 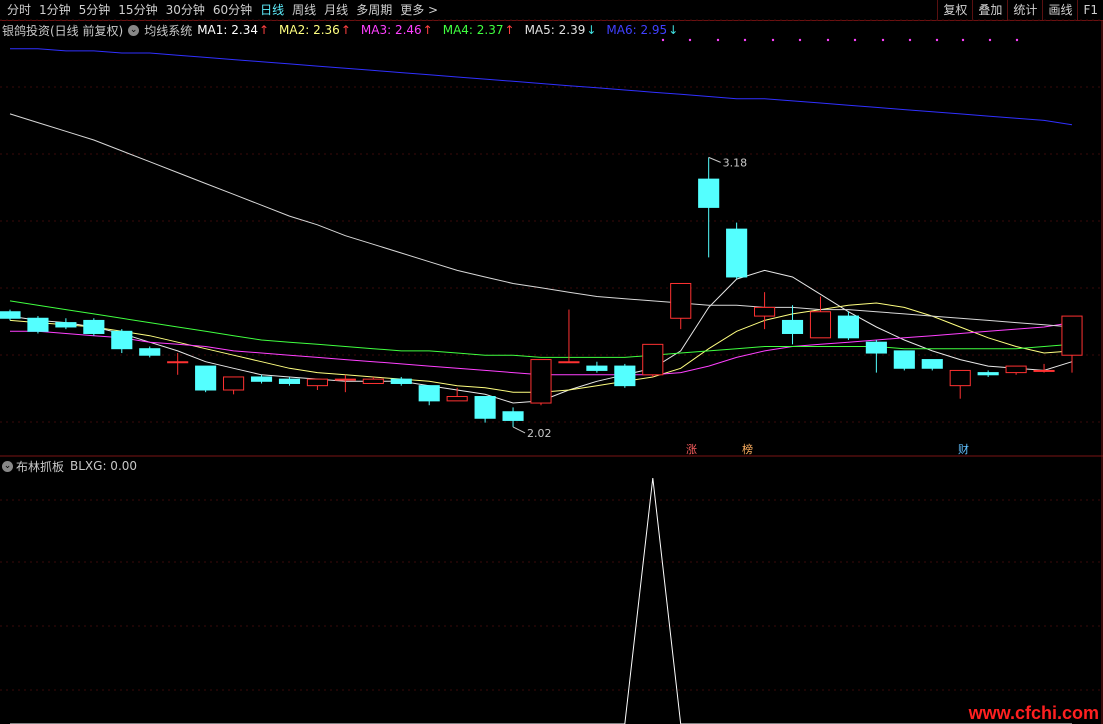 What do you see at coordinates (478, 30) in the screenshot?
I see `ma-legend-item-4: MA4: 2.37↑` at bounding box center [478, 30].